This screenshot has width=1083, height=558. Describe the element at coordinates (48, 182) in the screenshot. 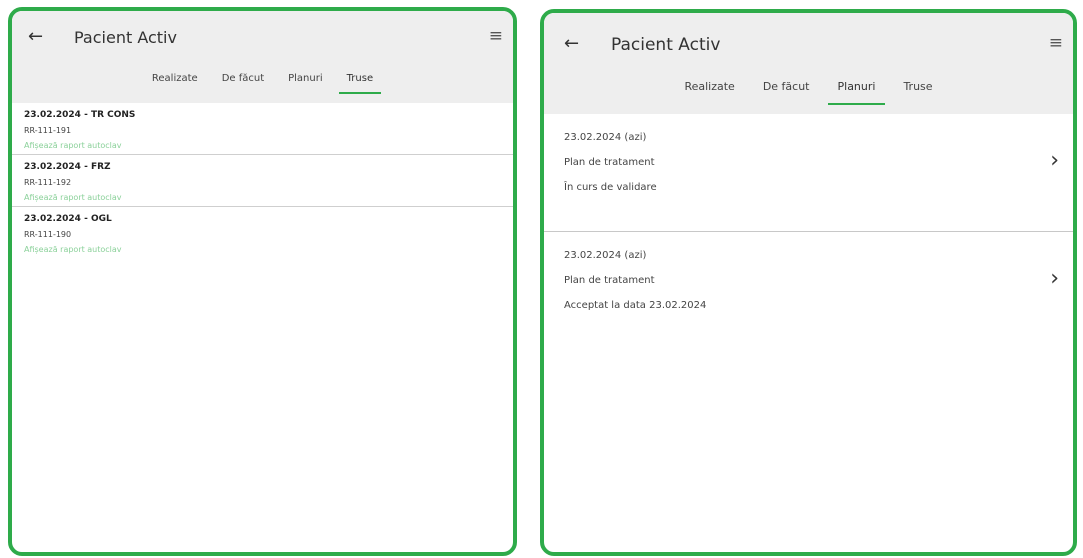

I see `kit-code: RR-111-192` at that location.